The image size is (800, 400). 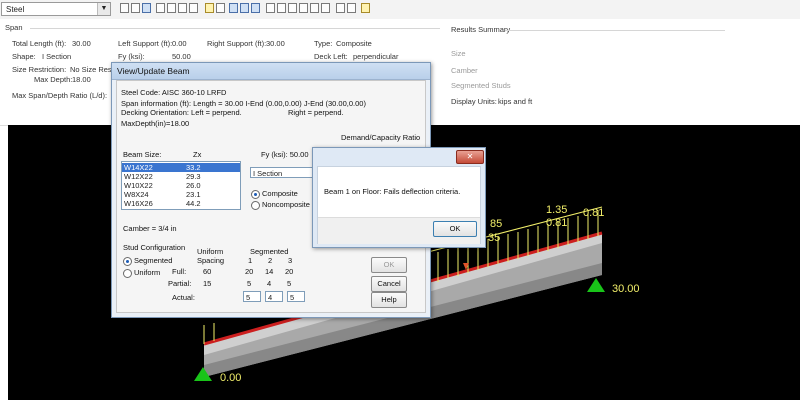 What do you see at coordinates (458, 53) in the screenshot?
I see `result-size-label: Size` at bounding box center [458, 53].